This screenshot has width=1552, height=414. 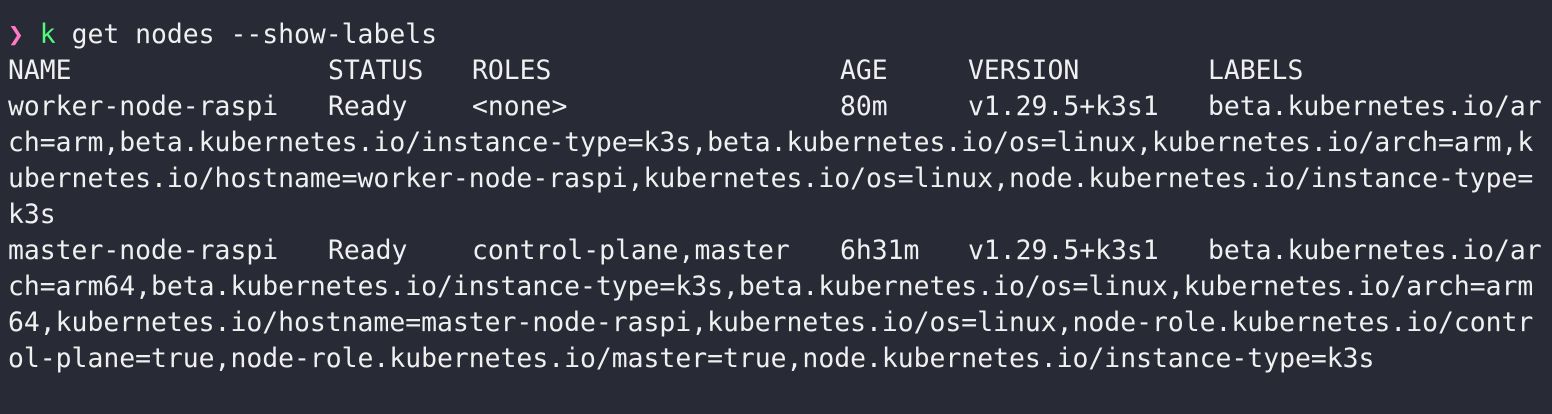 What do you see at coordinates (16, 34) in the screenshot?
I see `prompt-arrow-icon: ❯` at bounding box center [16, 34].